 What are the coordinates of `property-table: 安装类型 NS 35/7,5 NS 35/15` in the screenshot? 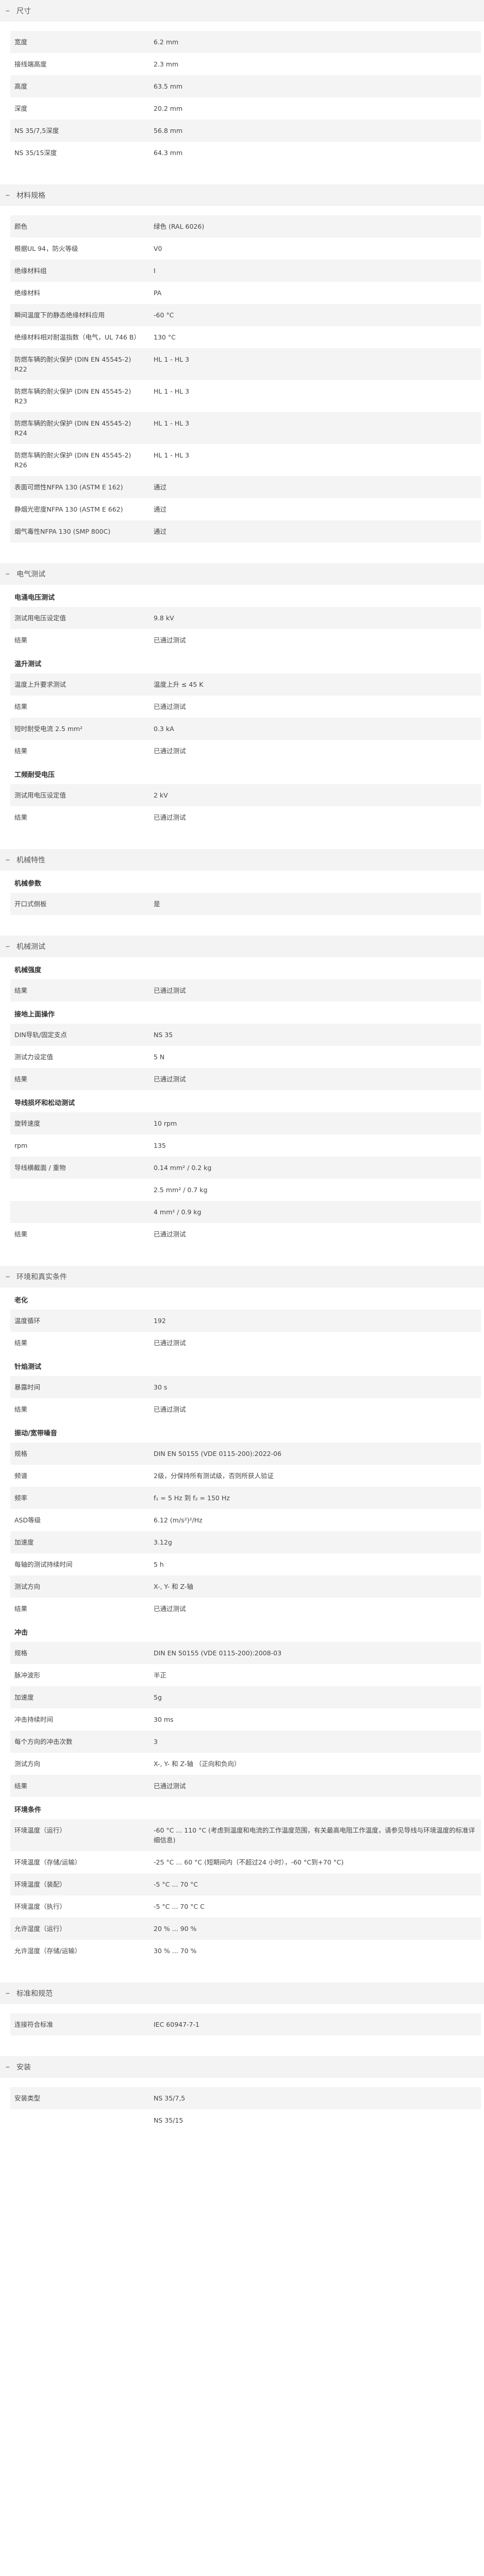 It's located at (245, 2109).